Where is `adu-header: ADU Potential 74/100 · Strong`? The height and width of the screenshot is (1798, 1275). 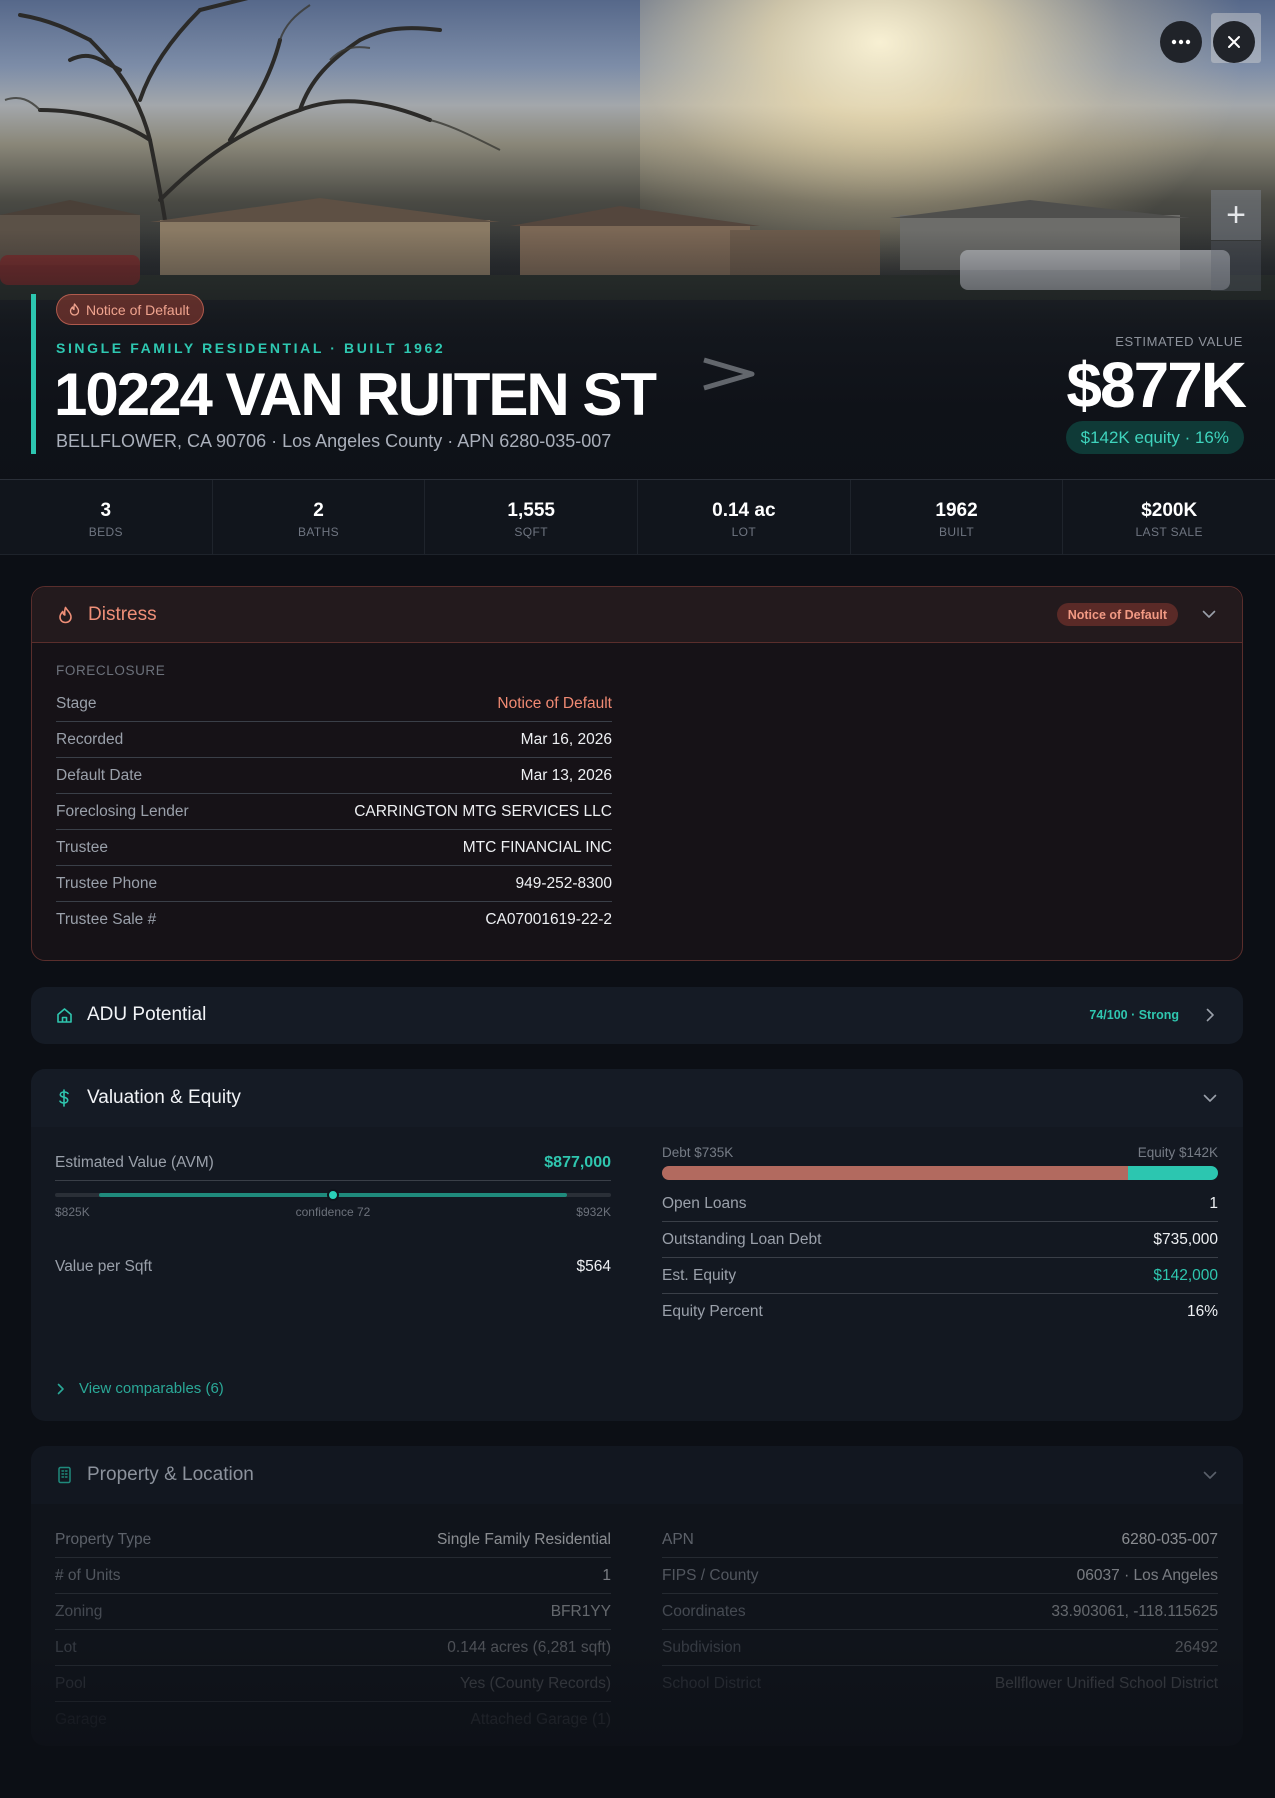 adu-header: ADU Potential 74/100 · Strong is located at coordinates (637, 1015).